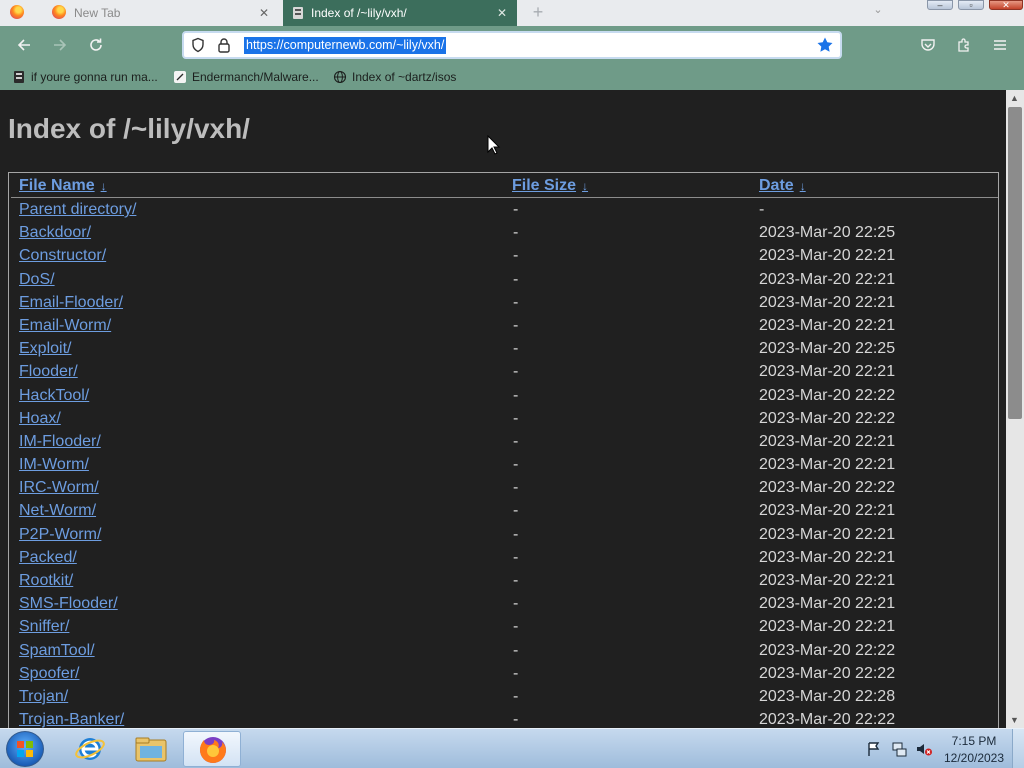 Image resolution: width=1024 pixels, height=768 pixels. Describe the element at coordinates (404, 77) in the screenshot. I see `bookmark-label: Index of ~dartz/isos` at that location.